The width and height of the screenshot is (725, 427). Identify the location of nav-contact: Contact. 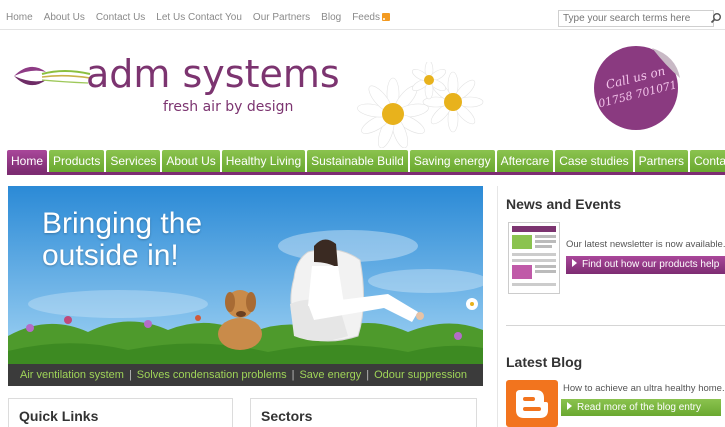
(707, 161).